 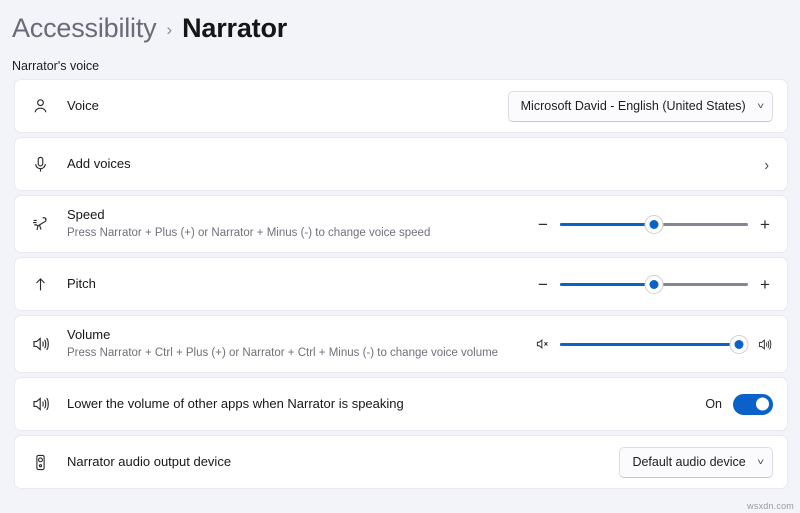 I want to click on setting-row-add-voices: Add voices ›, so click(x=401, y=164).